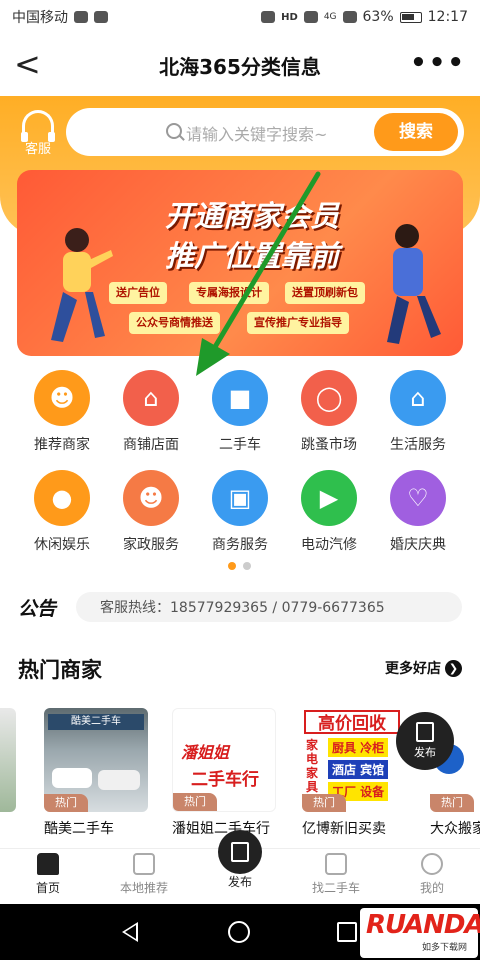 Image resolution: width=480 pixels, height=960 pixels. Describe the element at coordinates (418, 498) in the screenshot. I see `balloon-icon: ♡` at that location.